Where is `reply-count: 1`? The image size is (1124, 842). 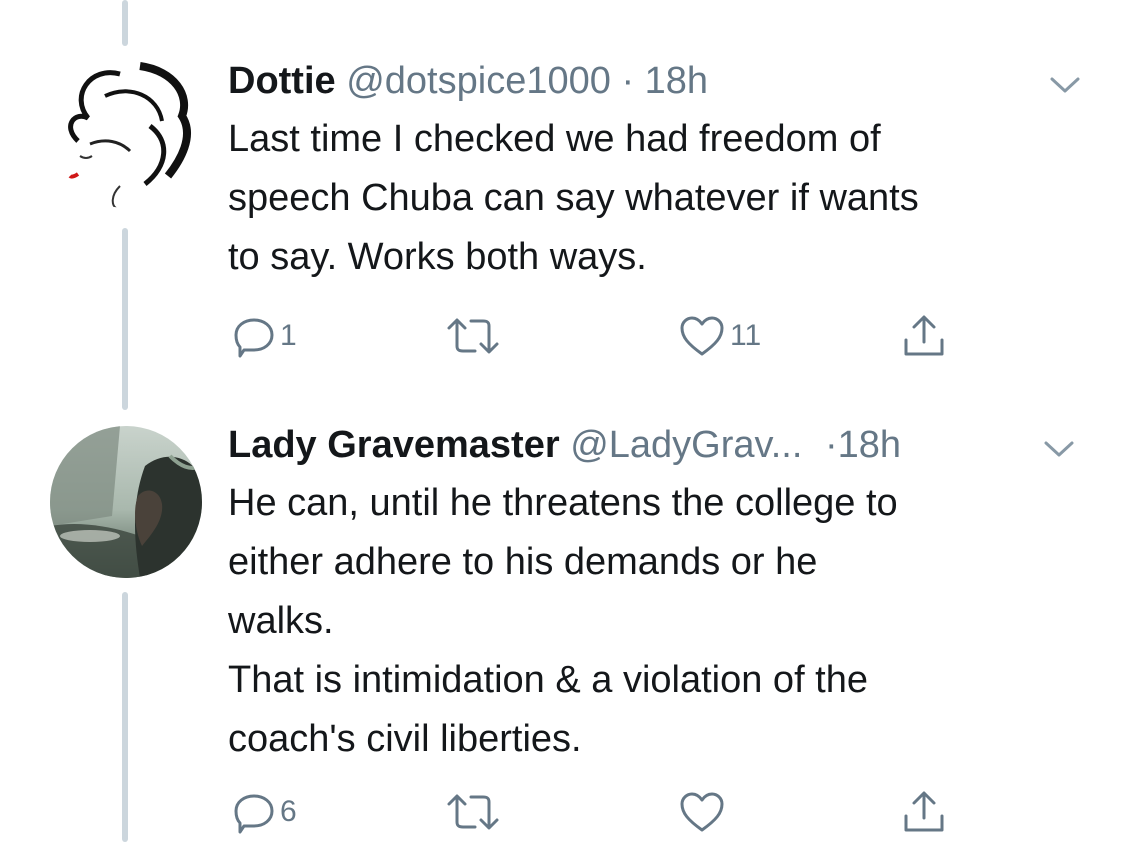 reply-count: 1 is located at coordinates (288, 335).